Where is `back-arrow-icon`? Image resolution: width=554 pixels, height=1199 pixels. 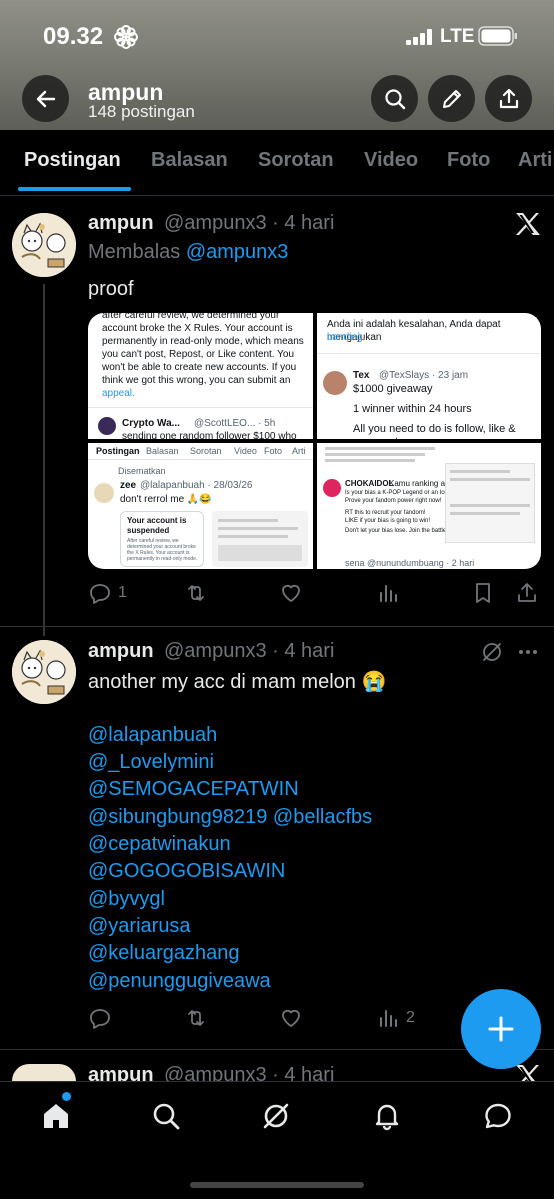
back-arrow-icon is located at coordinates (45, 98).